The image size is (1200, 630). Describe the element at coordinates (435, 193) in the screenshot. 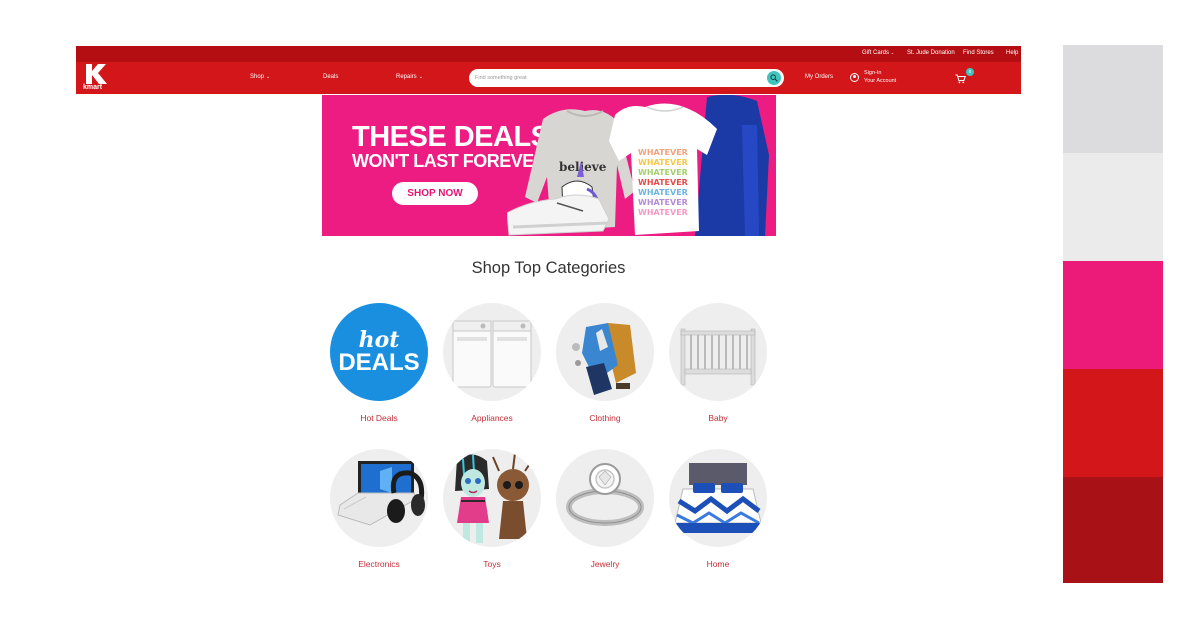

I see `shop-now-button: SHOP NOW` at that location.